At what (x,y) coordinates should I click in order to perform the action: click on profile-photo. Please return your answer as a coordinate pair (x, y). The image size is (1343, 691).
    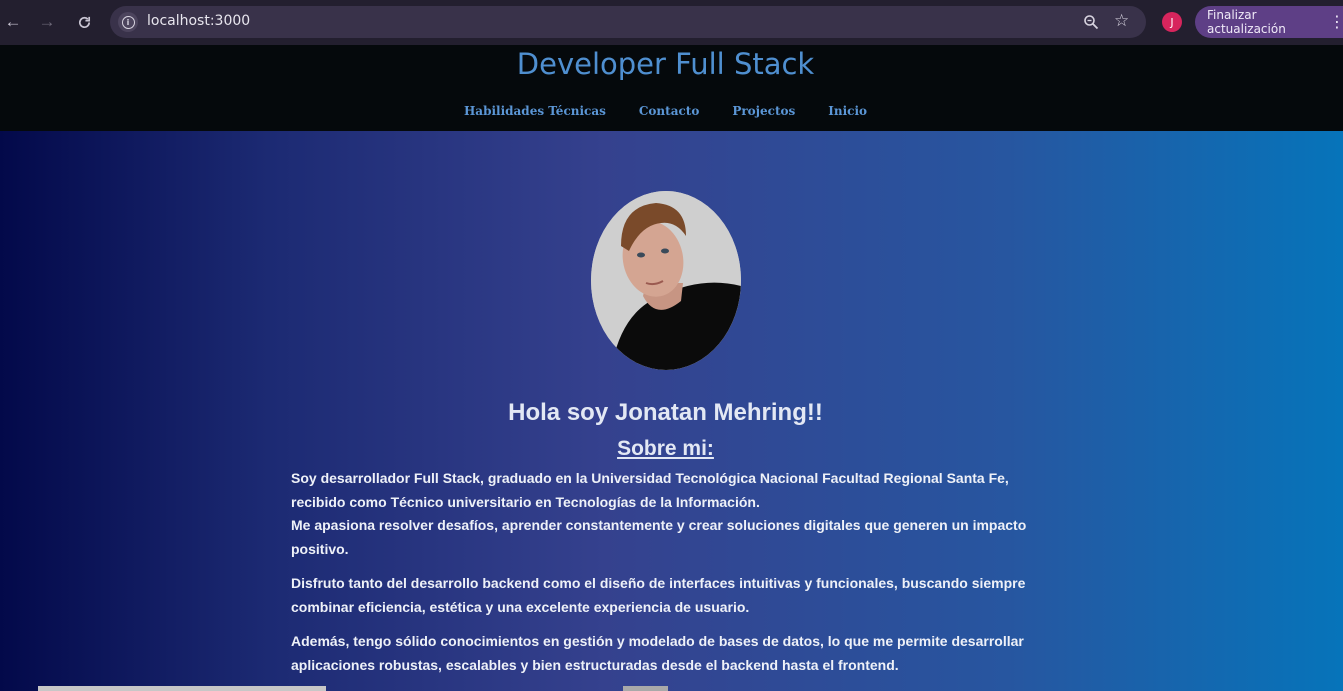
    Looking at the image, I should click on (666, 280).